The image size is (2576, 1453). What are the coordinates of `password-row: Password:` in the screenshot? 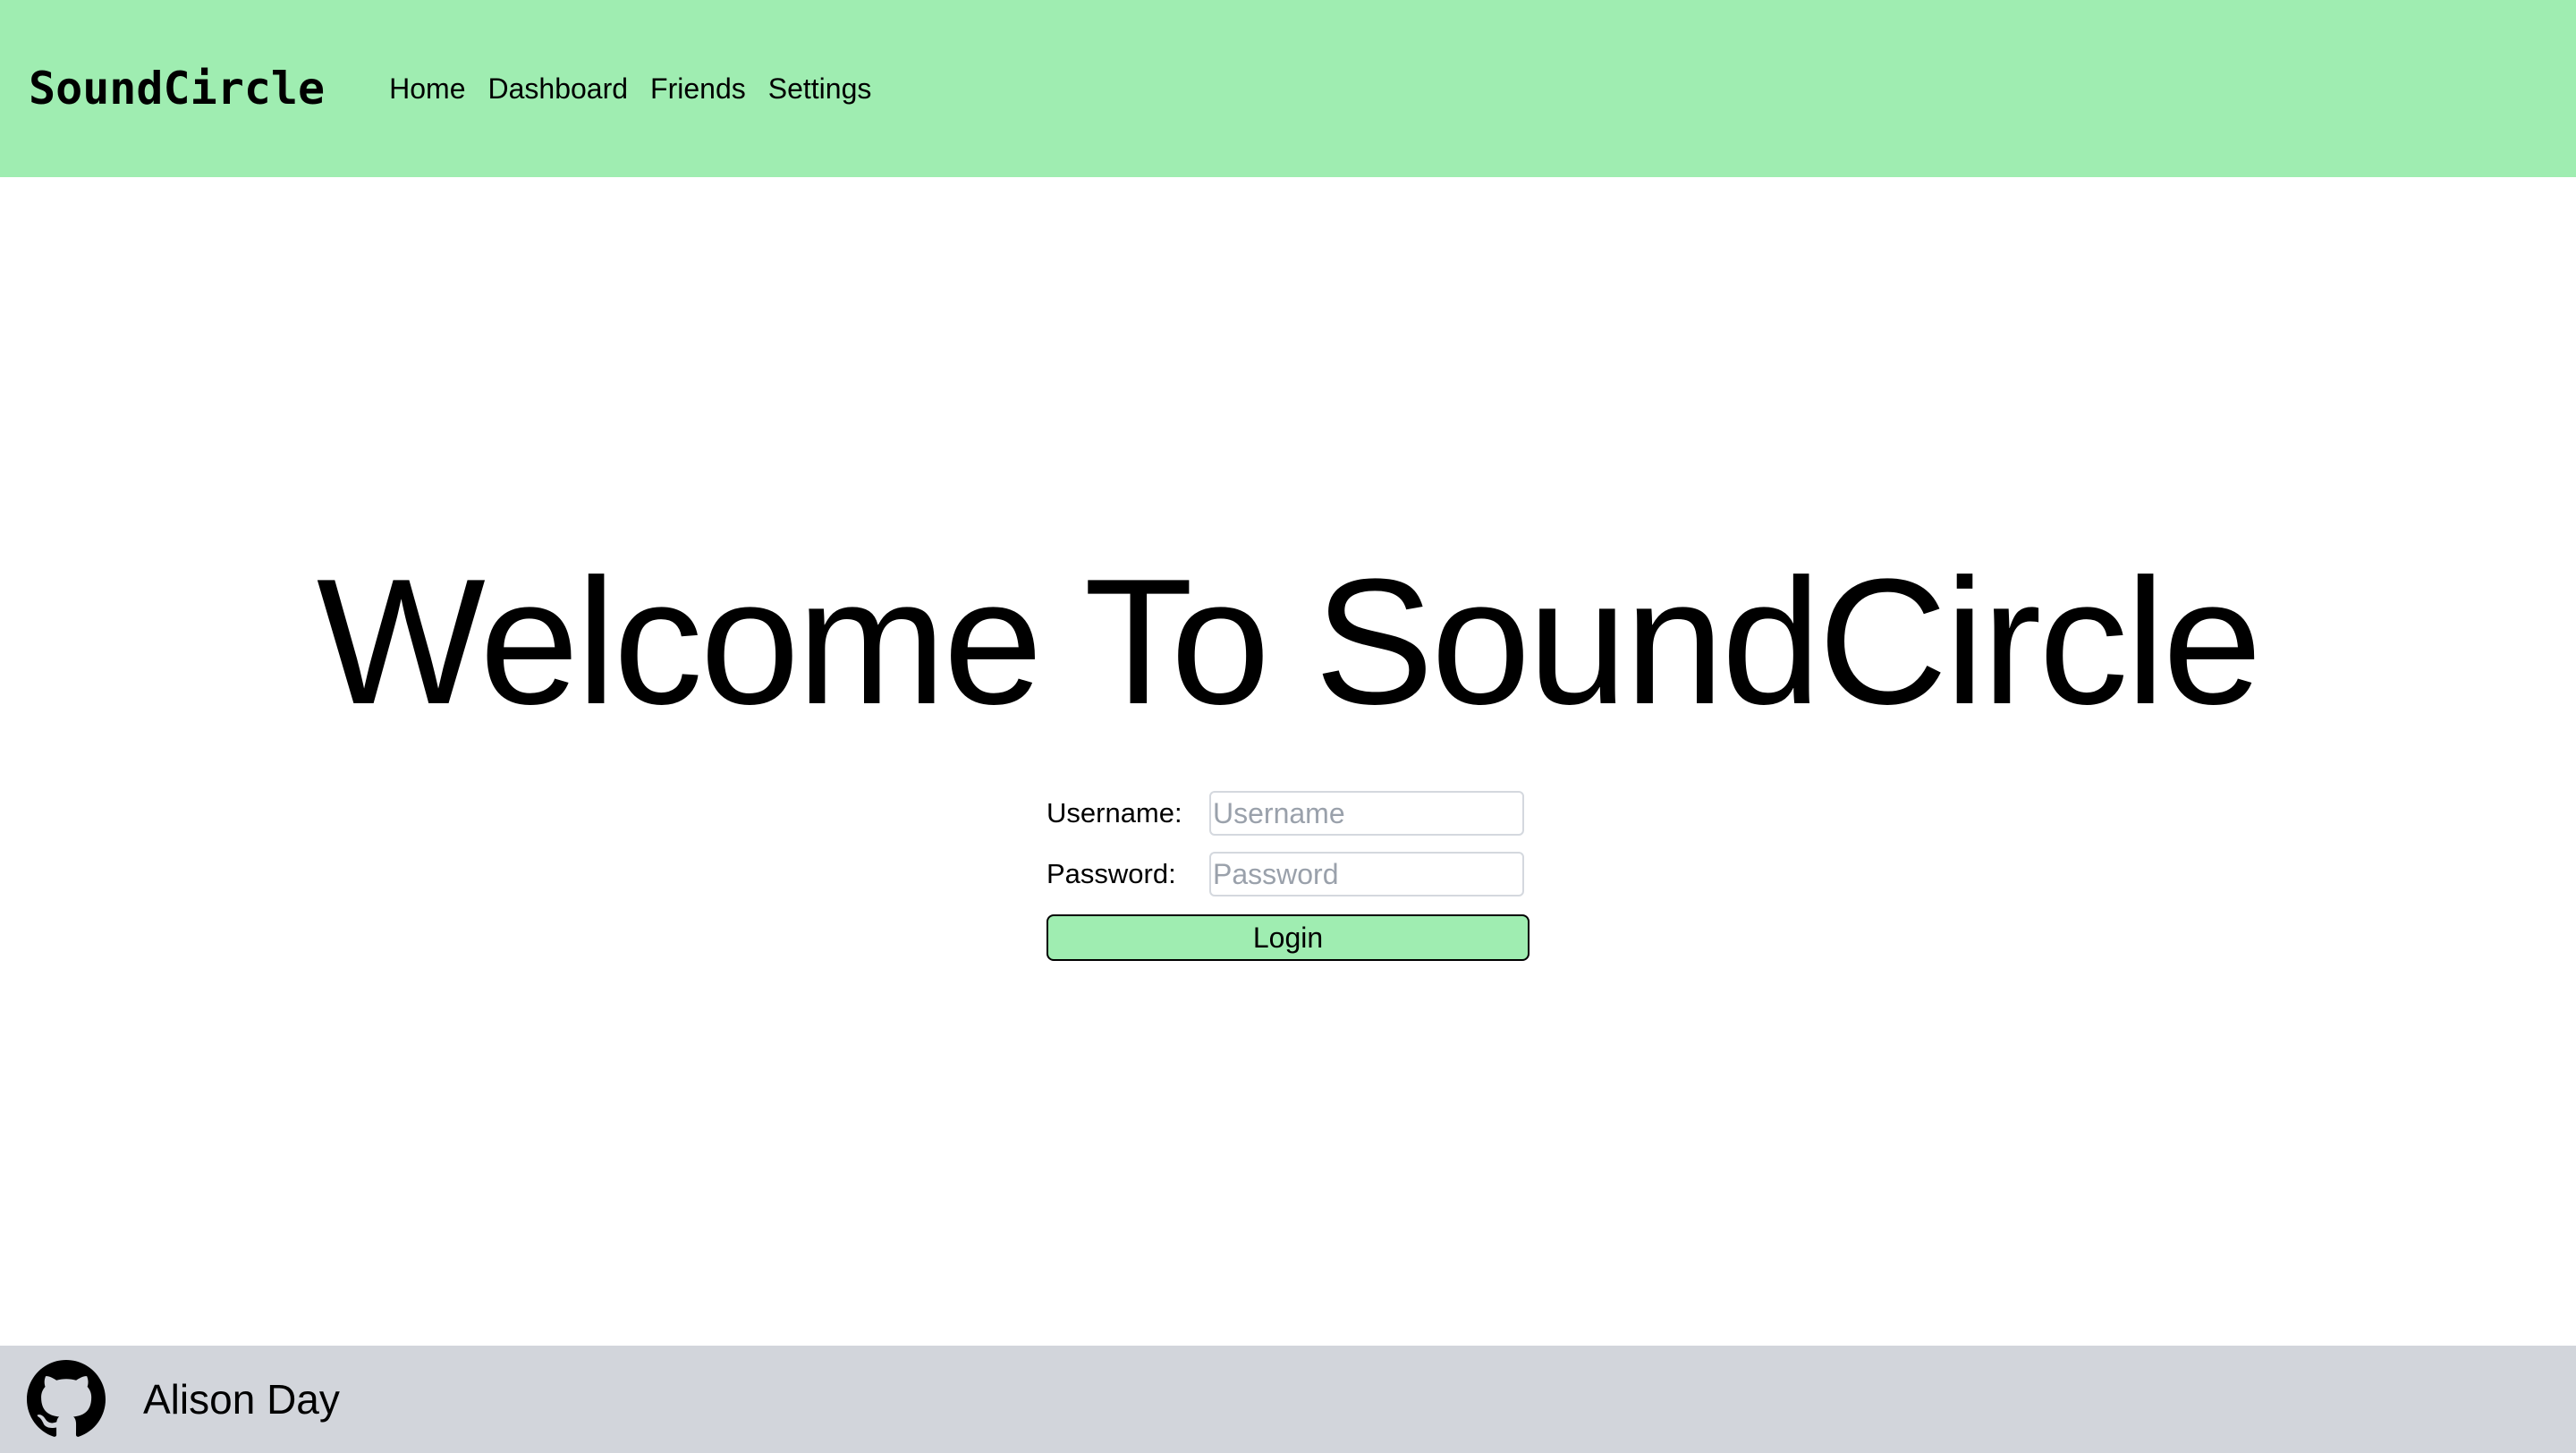 It's located at (1288, 874).